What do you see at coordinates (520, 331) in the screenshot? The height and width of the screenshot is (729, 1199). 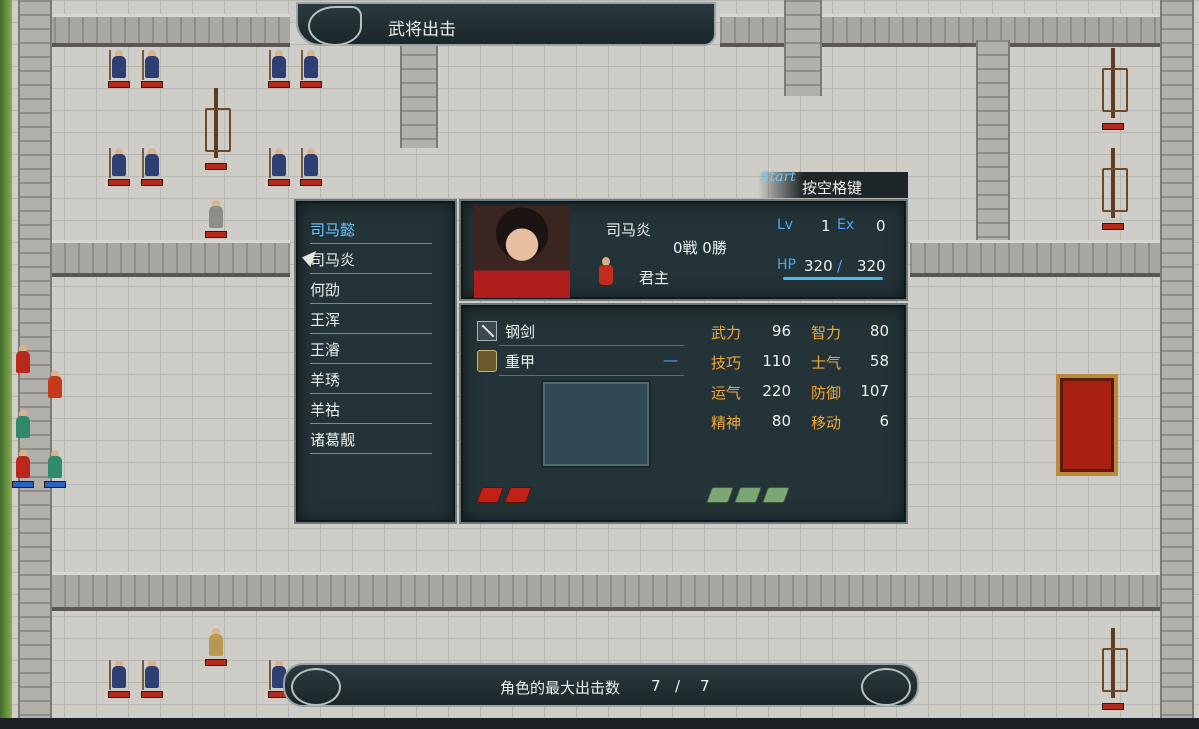 I see `weapon-name: 钢剑` at bounding box center [520, 331].